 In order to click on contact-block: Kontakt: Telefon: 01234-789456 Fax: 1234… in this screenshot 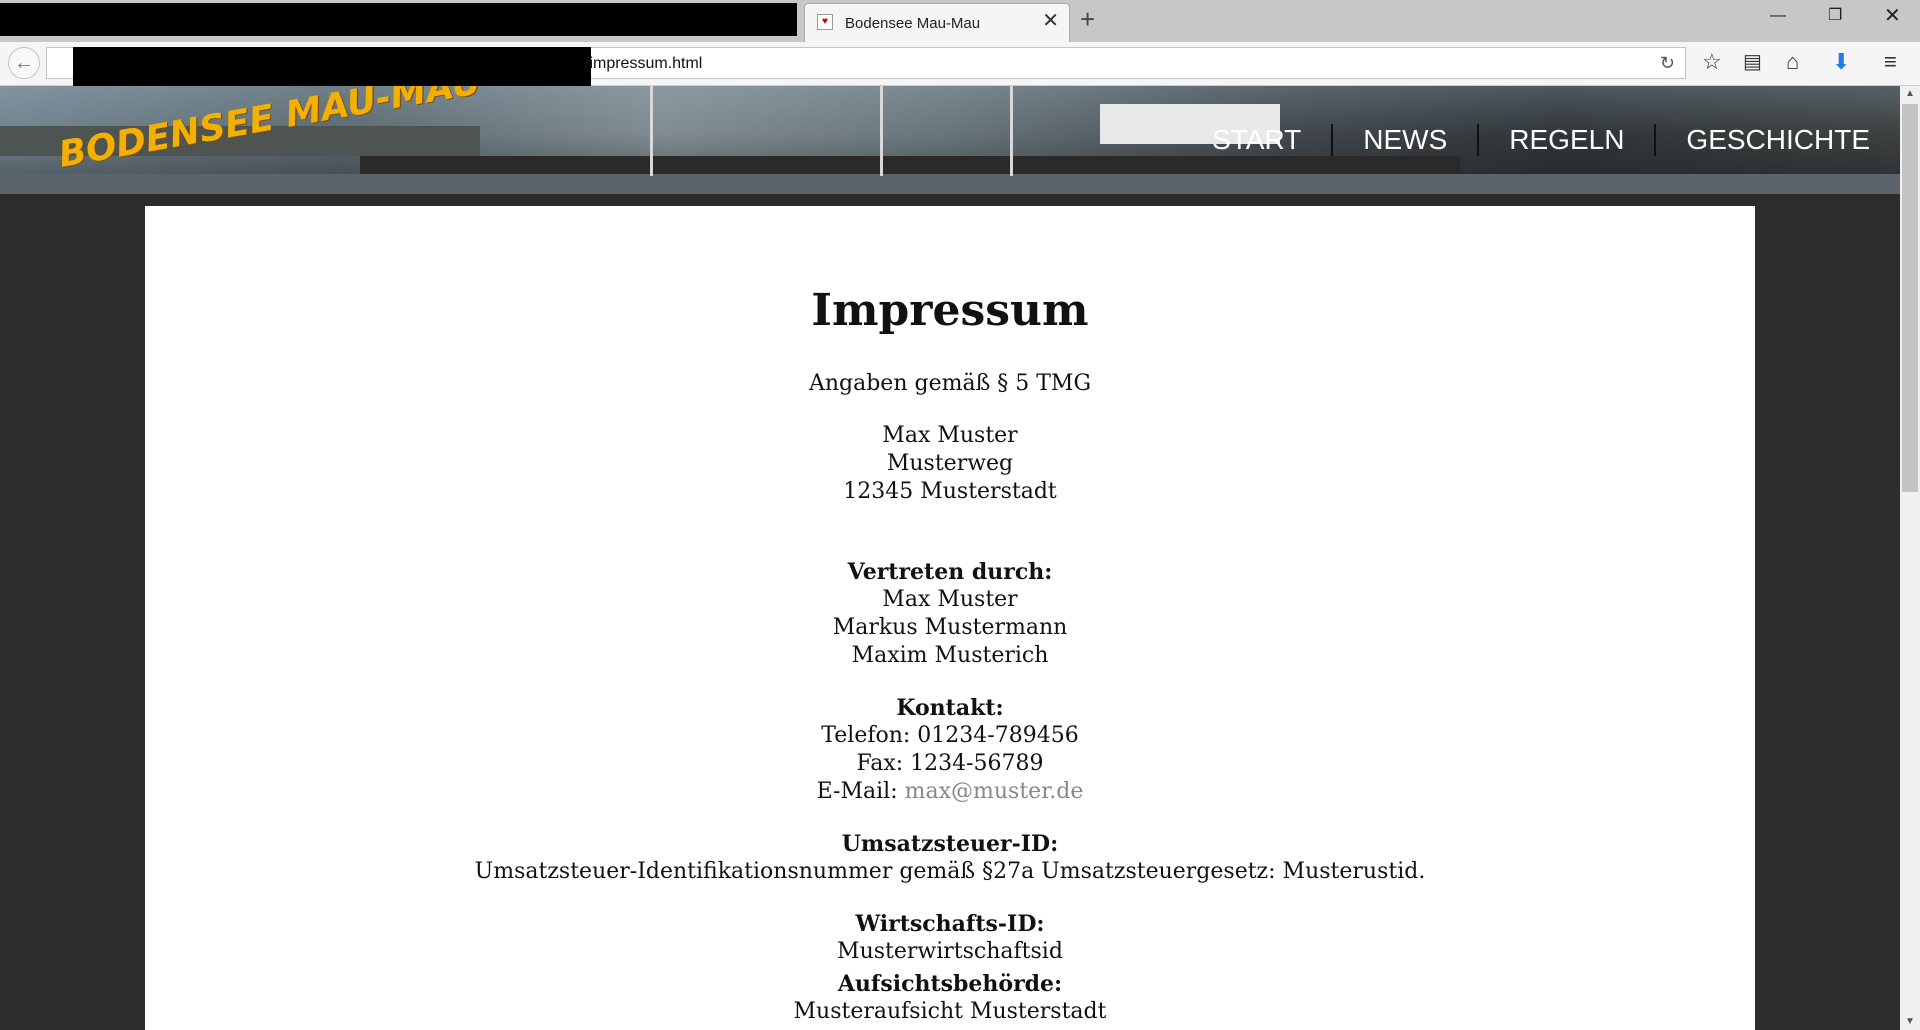, I will do `click(950, 750)`.